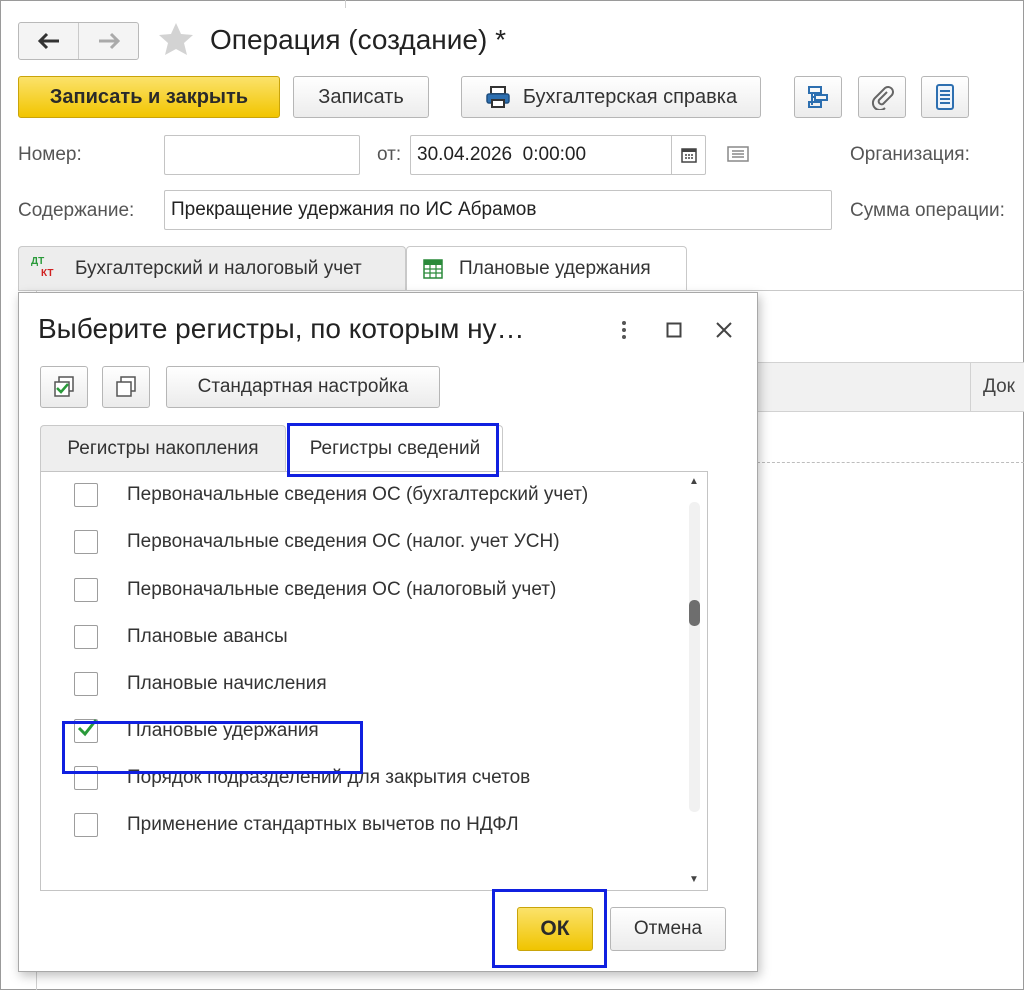 The height and width of the screenshot is (990, 1024). I want to click on date-value: 30.04.2026 0:00:00, so click(502, 154).